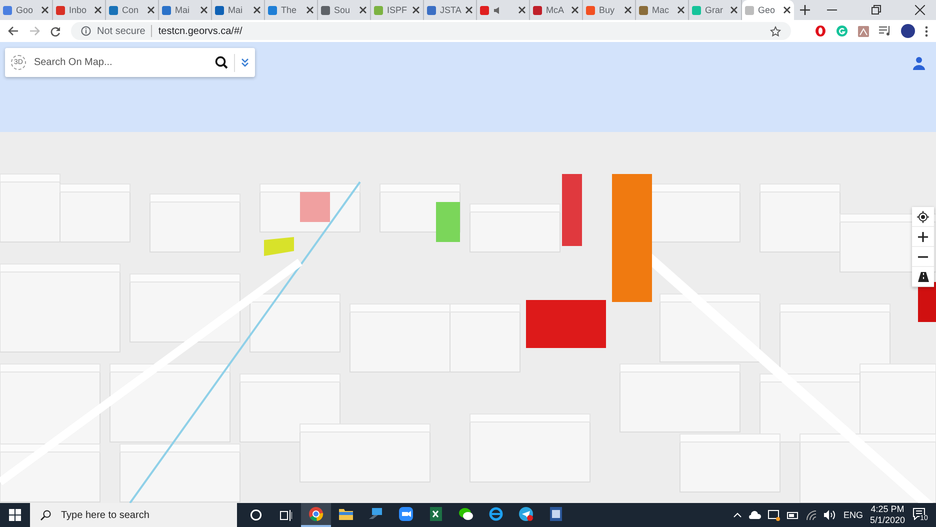  I want to click on tab-title: Buy, so click(607, 10).